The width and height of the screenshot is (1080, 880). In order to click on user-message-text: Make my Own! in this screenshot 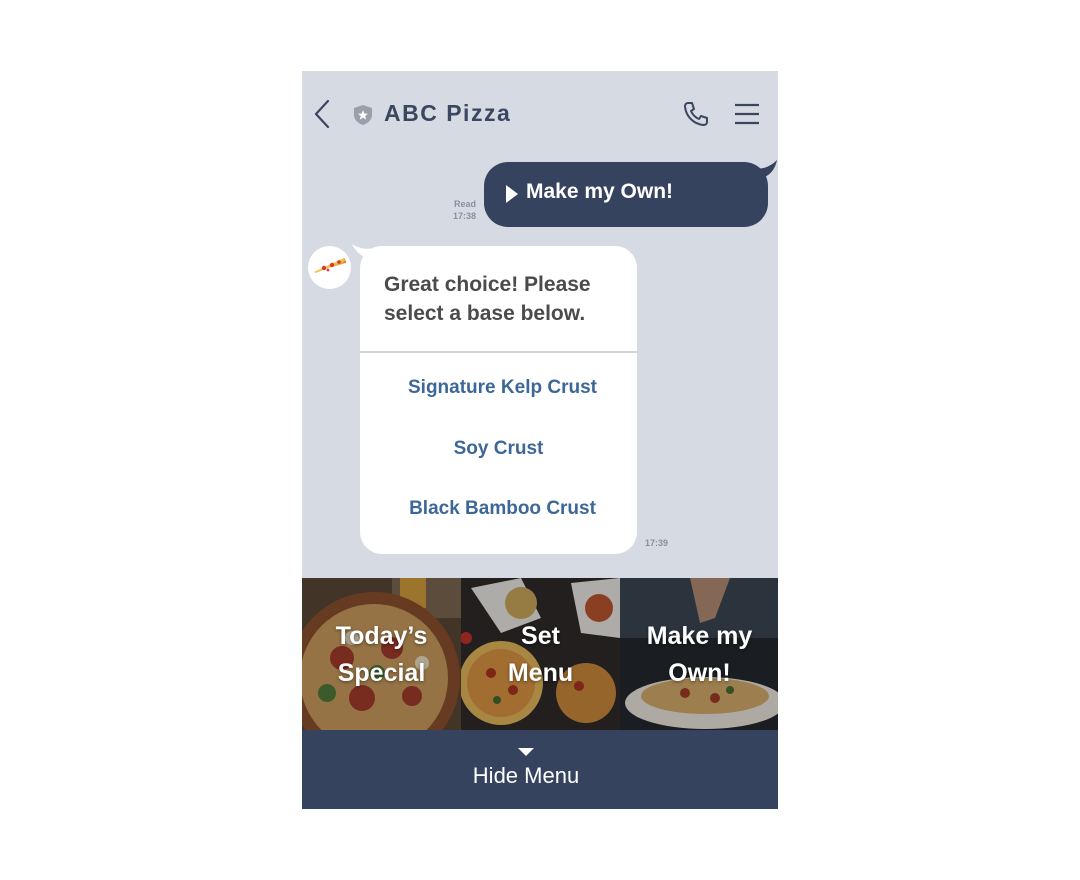, I will do `click(600, 191)`.